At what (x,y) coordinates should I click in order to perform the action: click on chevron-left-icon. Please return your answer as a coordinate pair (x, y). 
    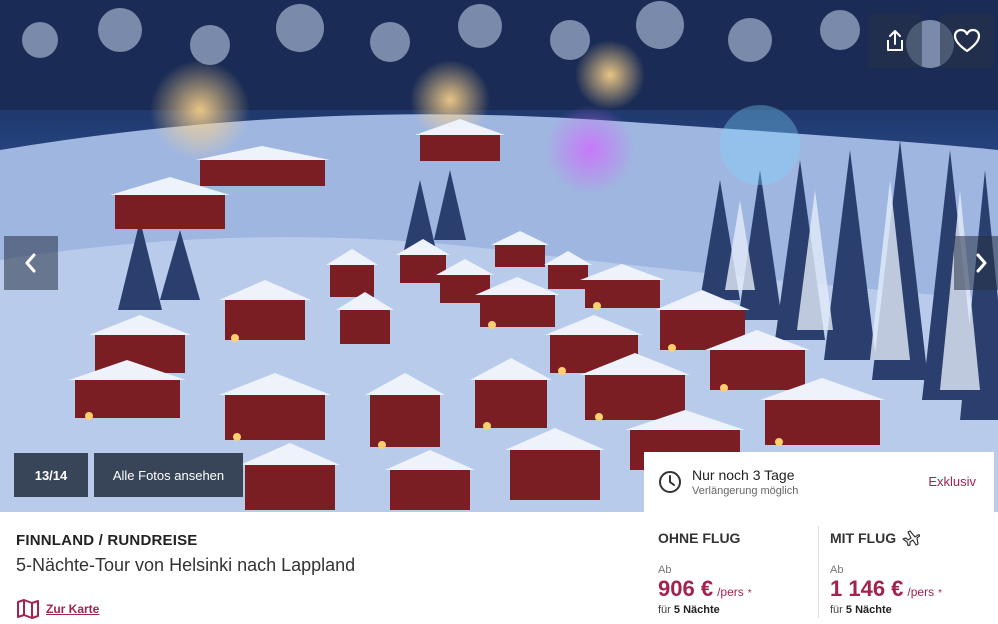
    Looking at the image, I should click on (30, 263).